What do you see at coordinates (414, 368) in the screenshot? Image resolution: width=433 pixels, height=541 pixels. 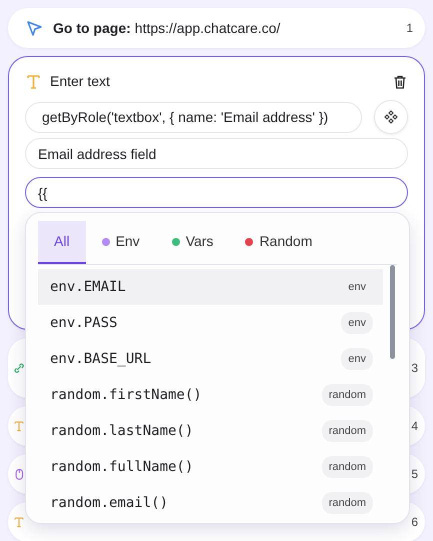 I see `step-number: 3` at bounding box center [414, 368].